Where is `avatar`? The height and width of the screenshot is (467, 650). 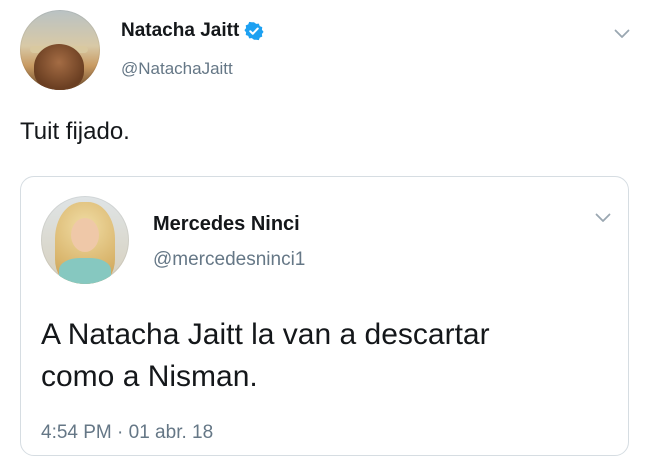 avatar is located at coordinates (60, 50).